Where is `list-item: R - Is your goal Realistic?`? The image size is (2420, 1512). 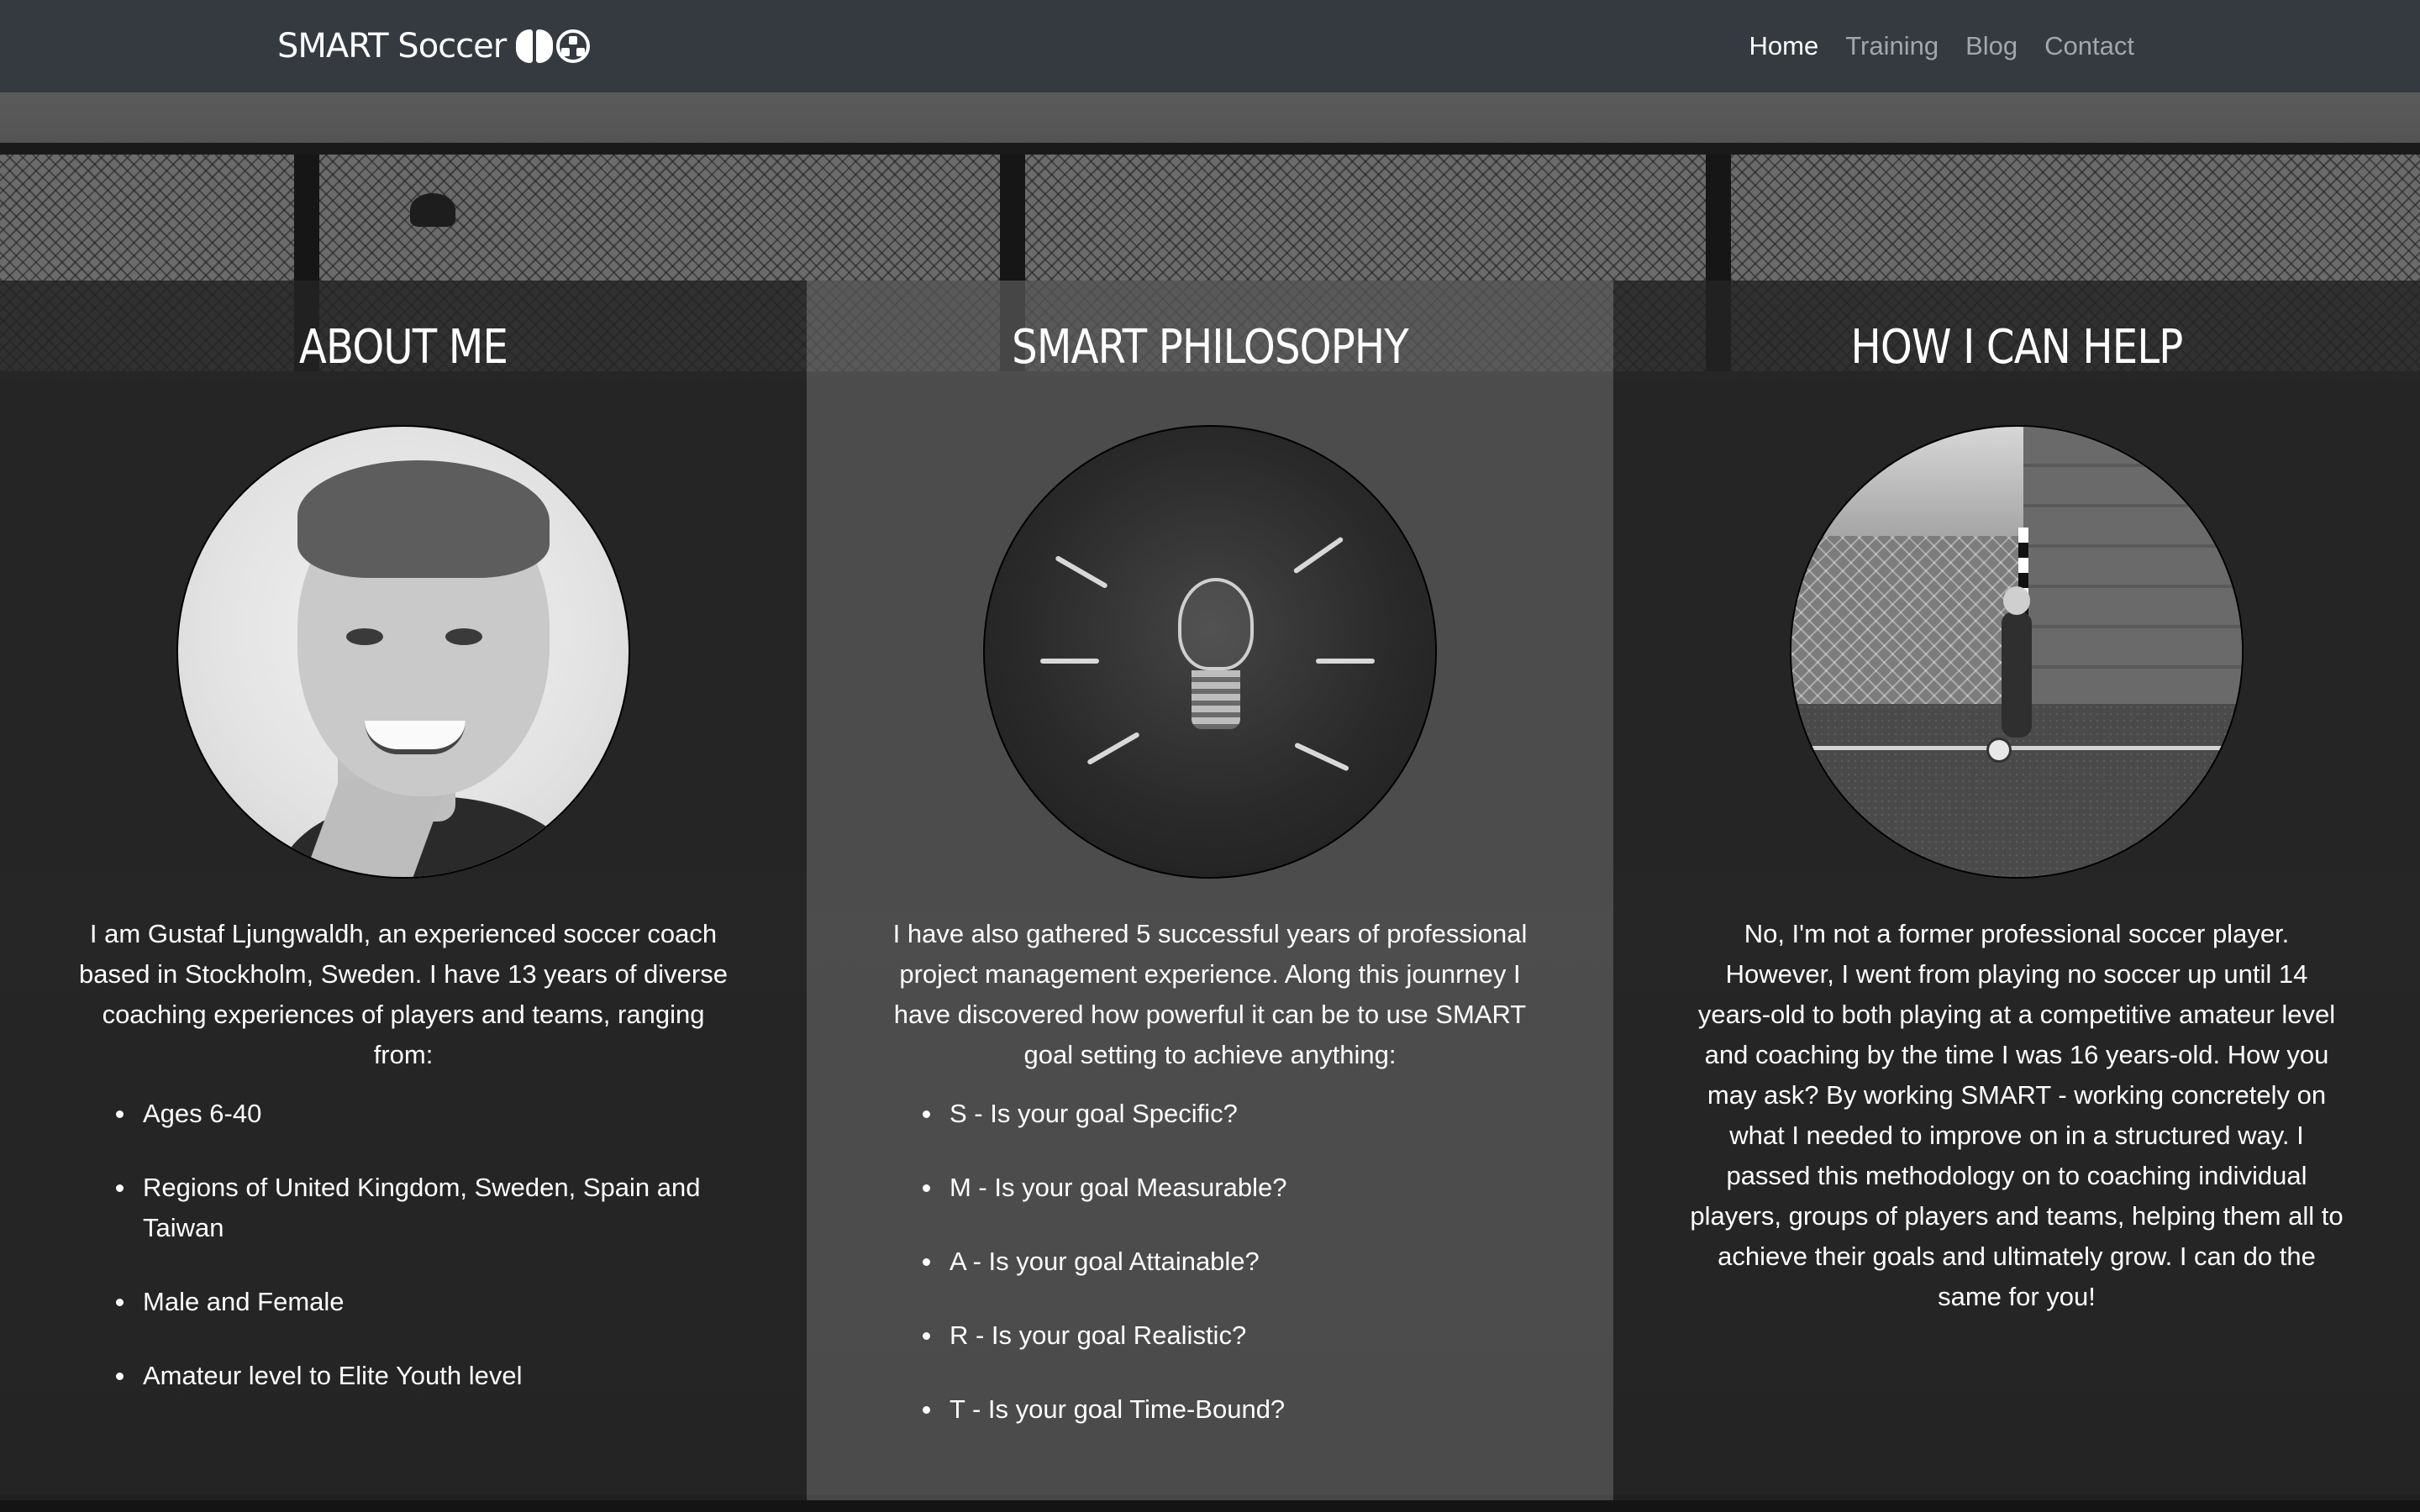
list-item: R - Is your goal Realistic? is located at coordinates (1226, 1335).